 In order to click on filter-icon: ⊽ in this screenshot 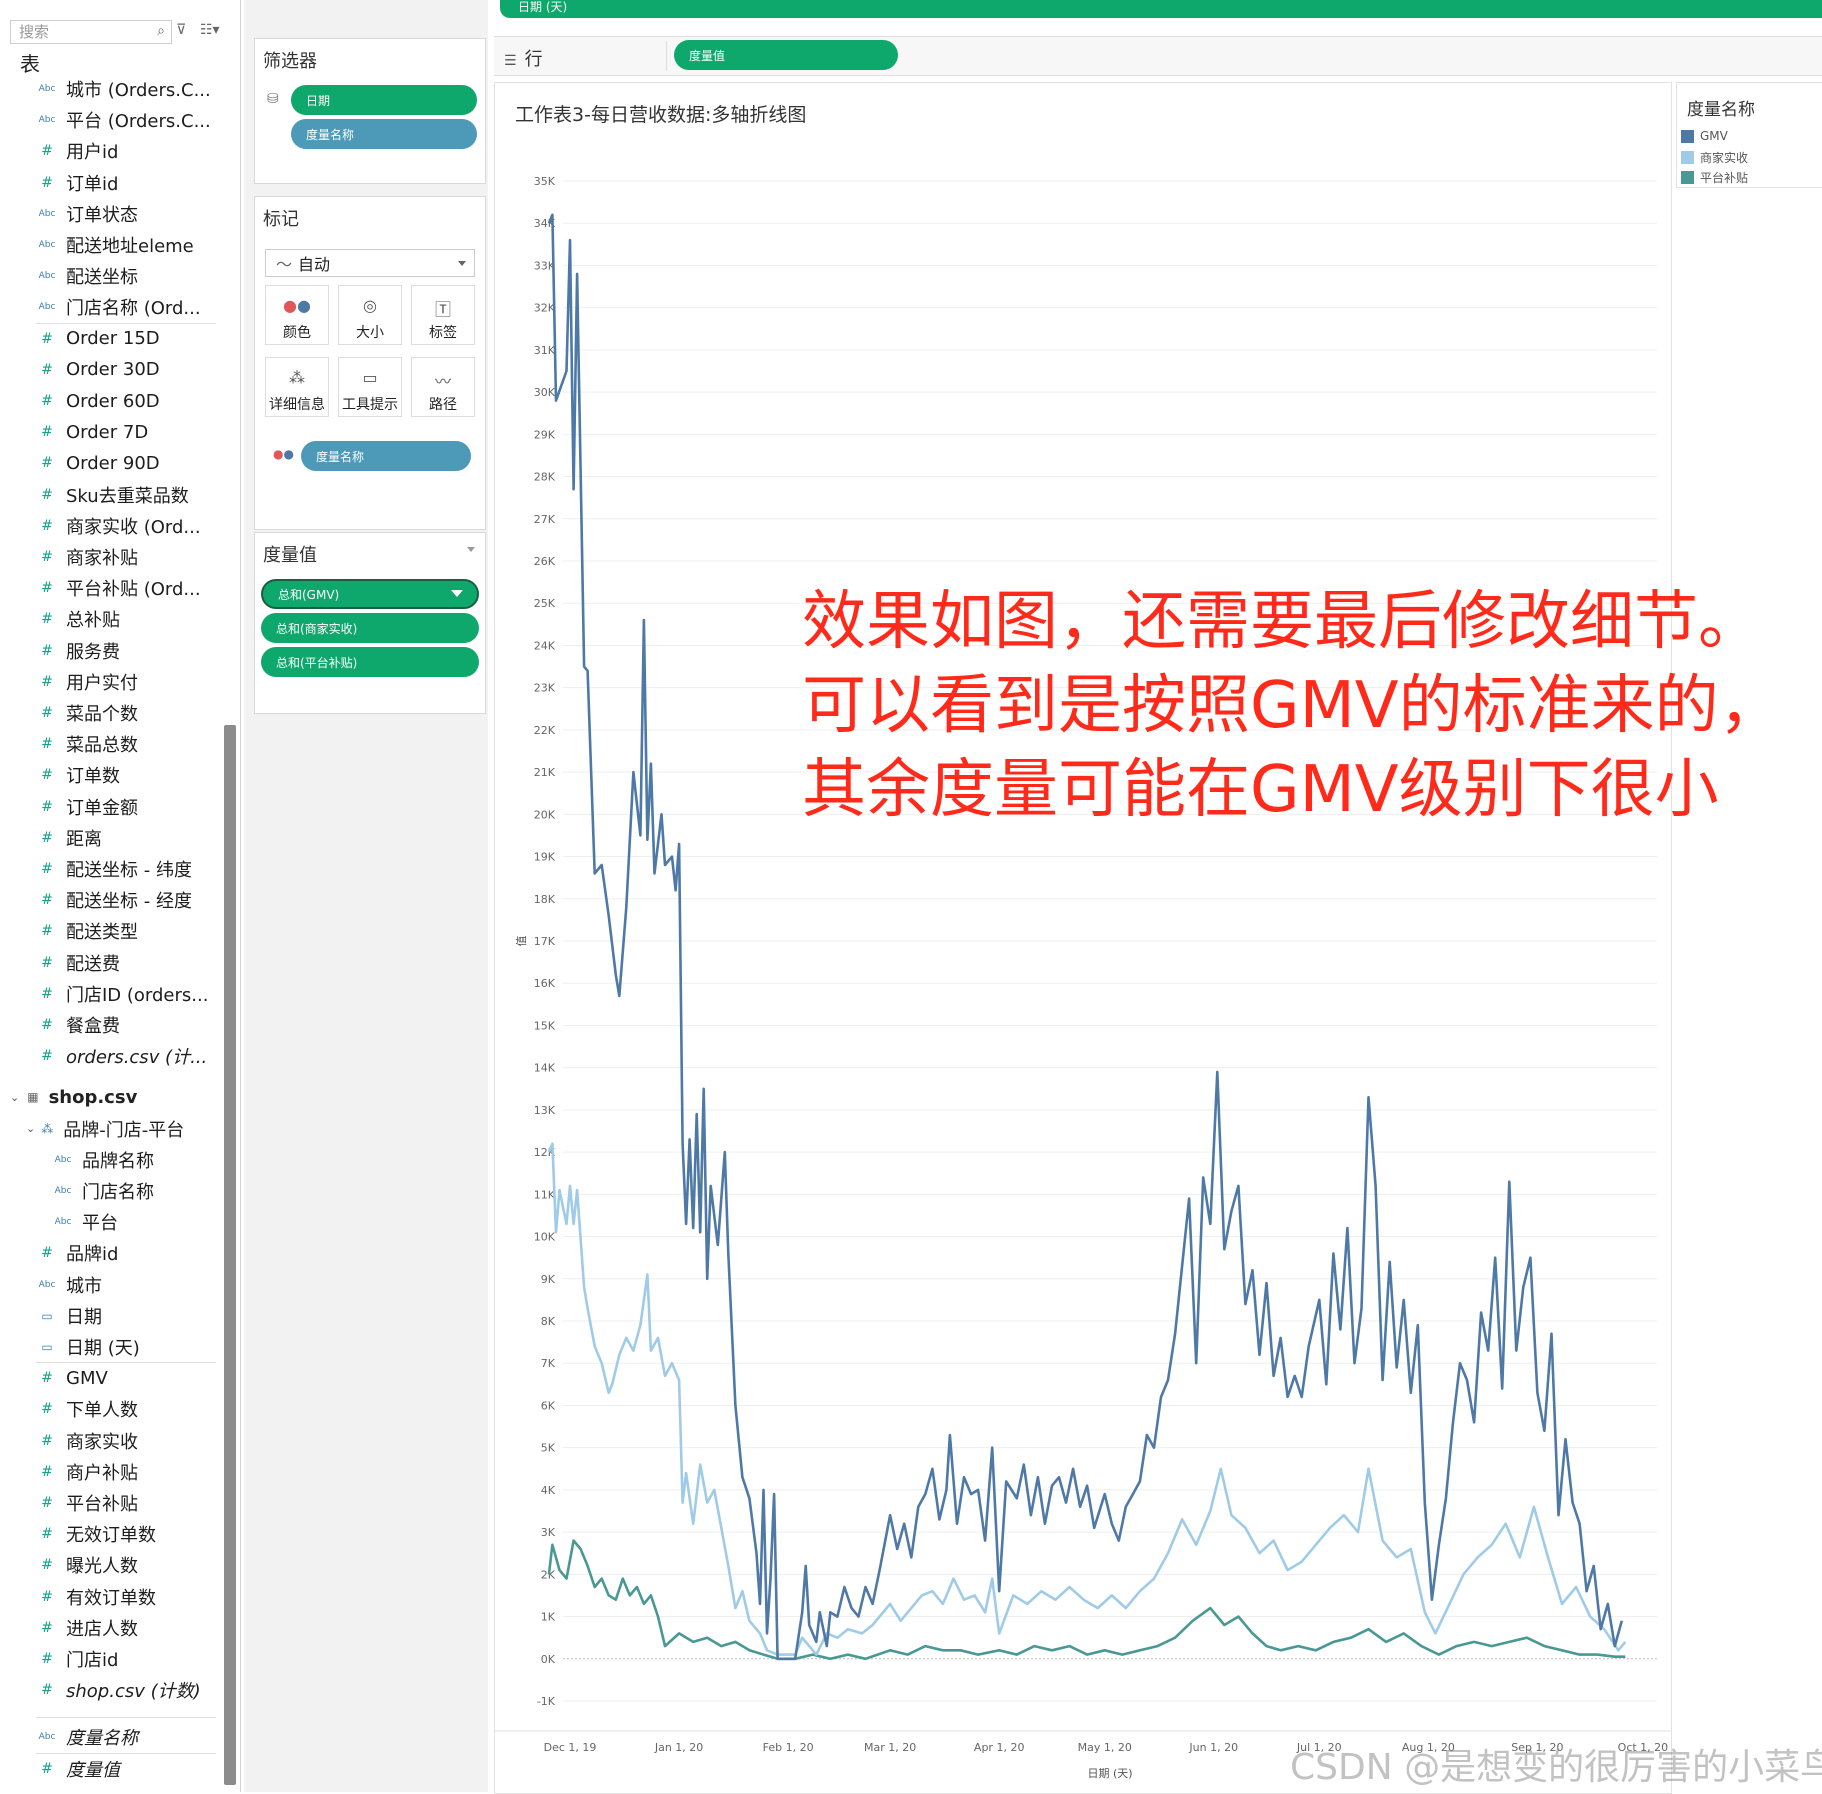, I will do `click(181, 30)`.